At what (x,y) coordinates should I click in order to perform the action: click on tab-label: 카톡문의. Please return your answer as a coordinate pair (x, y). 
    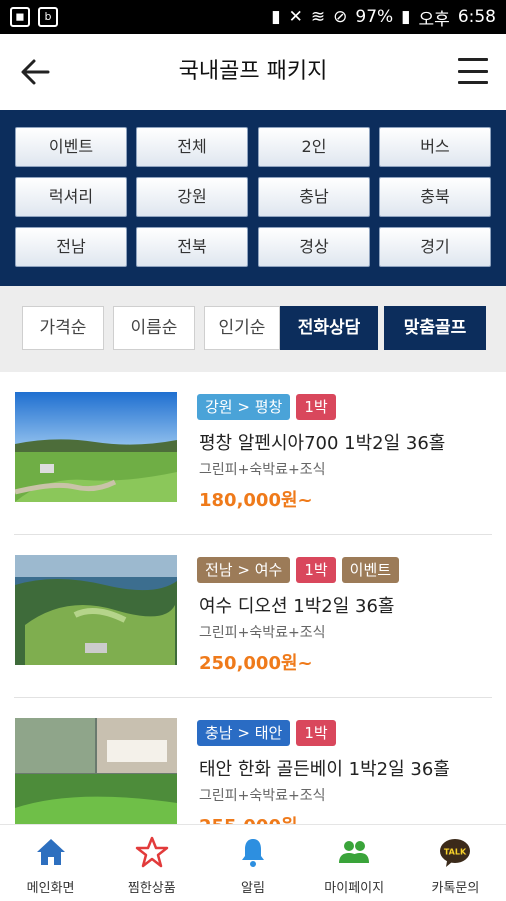
    Looking at the image, I should click on (455, 888).